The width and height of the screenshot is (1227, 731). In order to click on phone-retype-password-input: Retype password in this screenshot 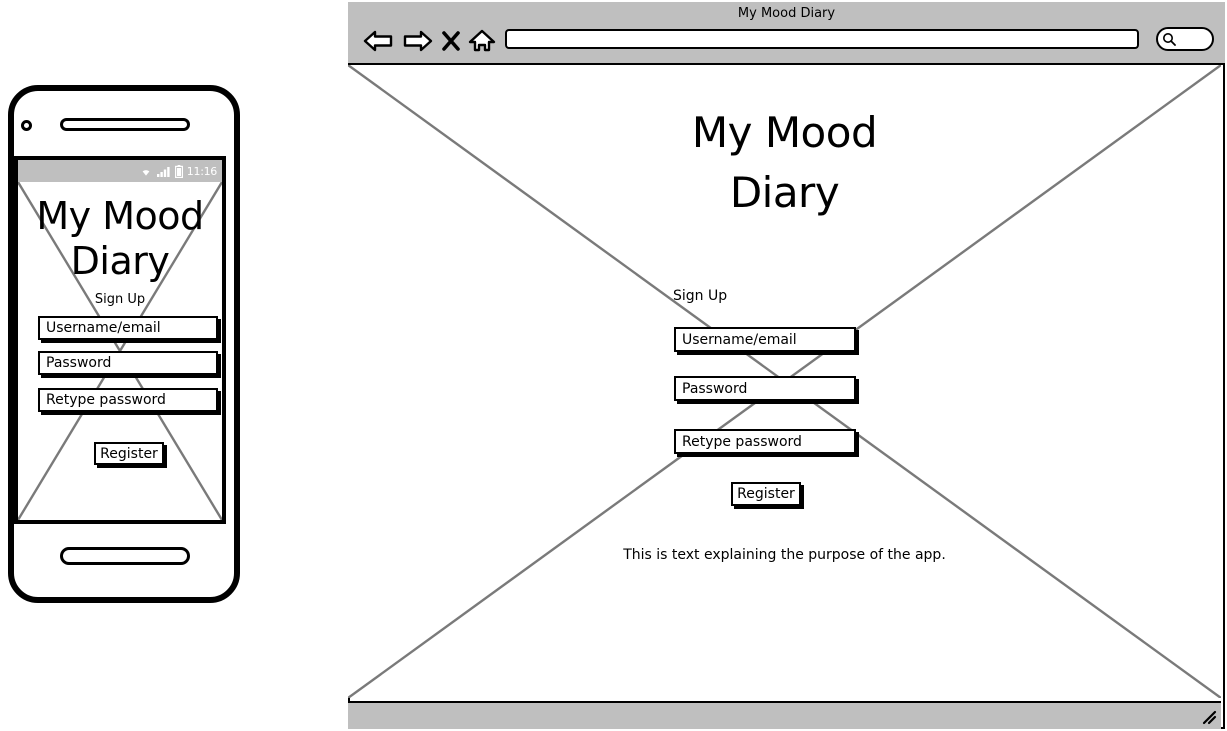, I will do `click(128, 400)`.